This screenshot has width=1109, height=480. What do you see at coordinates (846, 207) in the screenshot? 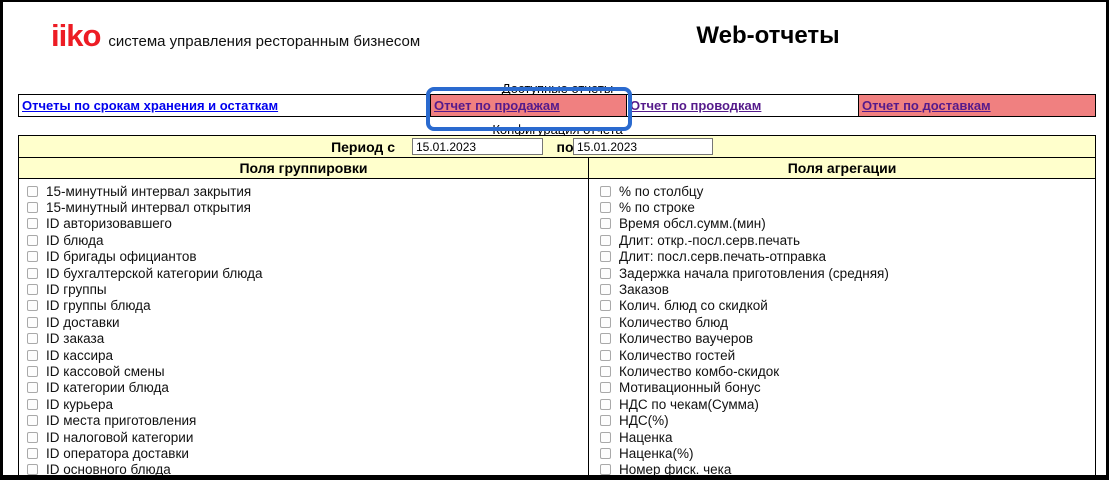
I see `aggregation-field-option: % по строке` at bounding box center [846, 207].